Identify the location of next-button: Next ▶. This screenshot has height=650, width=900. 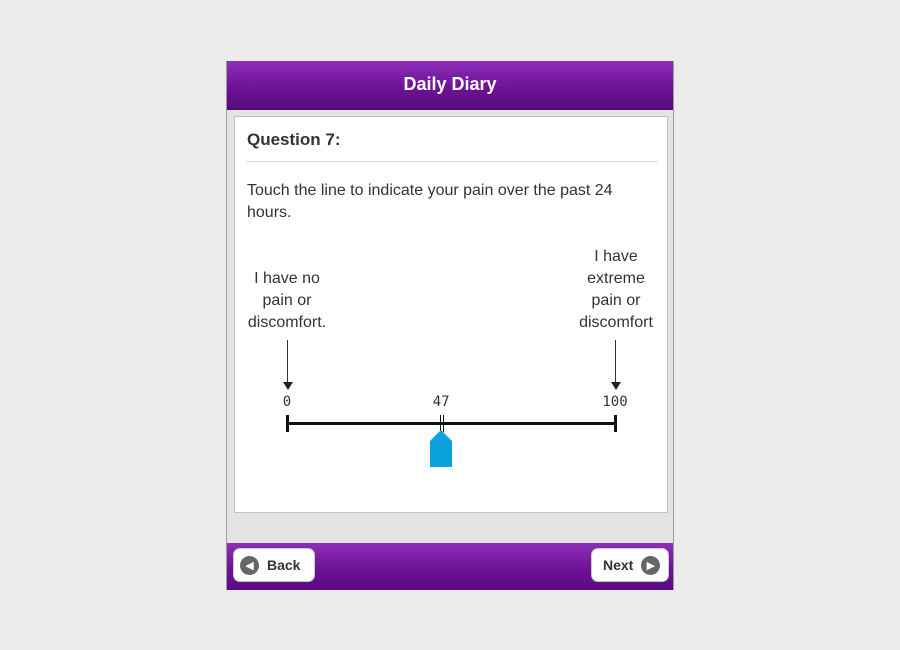
(630, 565).